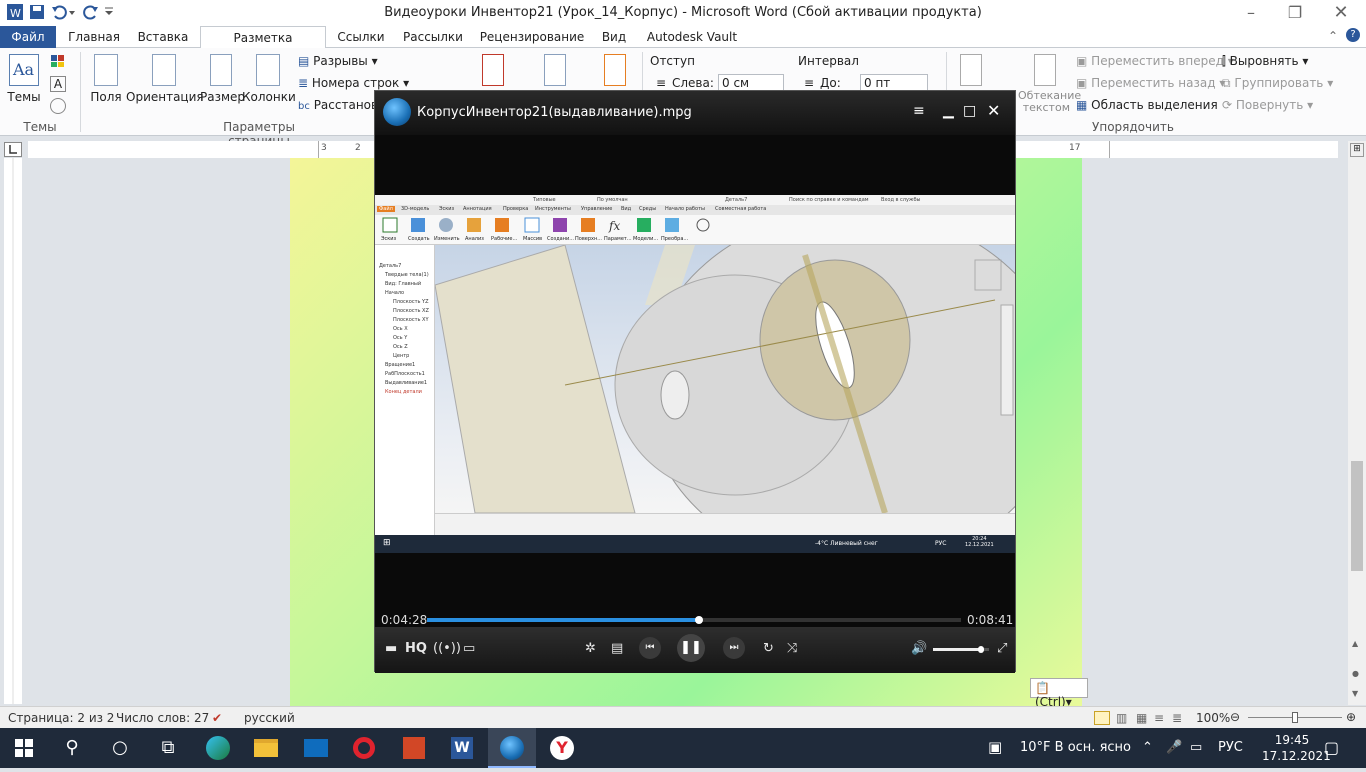  I want to click on paste-options-button: 📋(Ctrl)▾, so click(1059, 693).